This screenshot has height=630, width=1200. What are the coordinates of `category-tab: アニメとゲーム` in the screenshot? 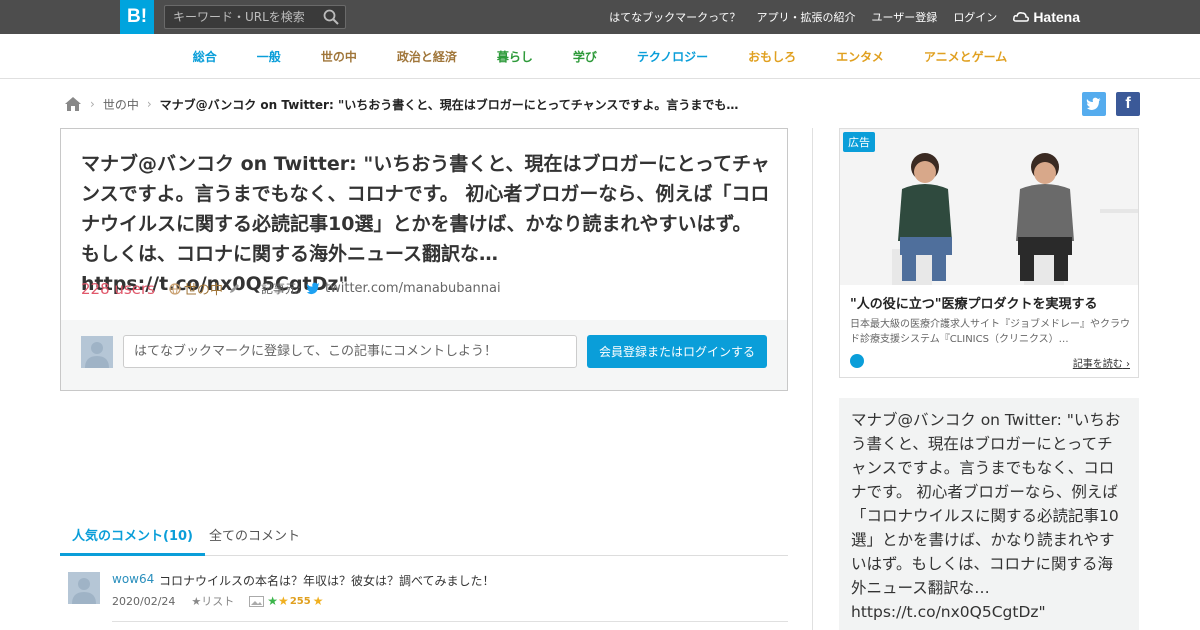 It's located at (965, 56).